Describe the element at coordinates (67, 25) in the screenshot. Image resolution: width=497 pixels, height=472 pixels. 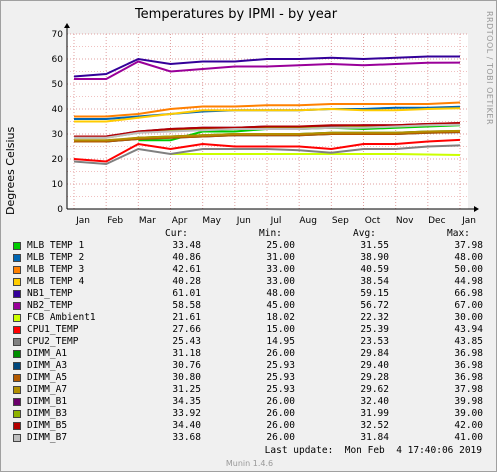
I see `y-axis-arrow` at that location.